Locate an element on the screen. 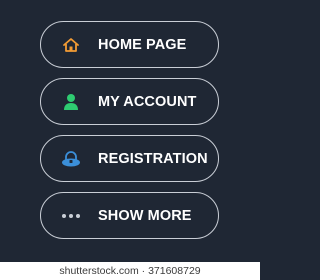  show-more-label: SHOW MORE is located at coordinates (145, 215).